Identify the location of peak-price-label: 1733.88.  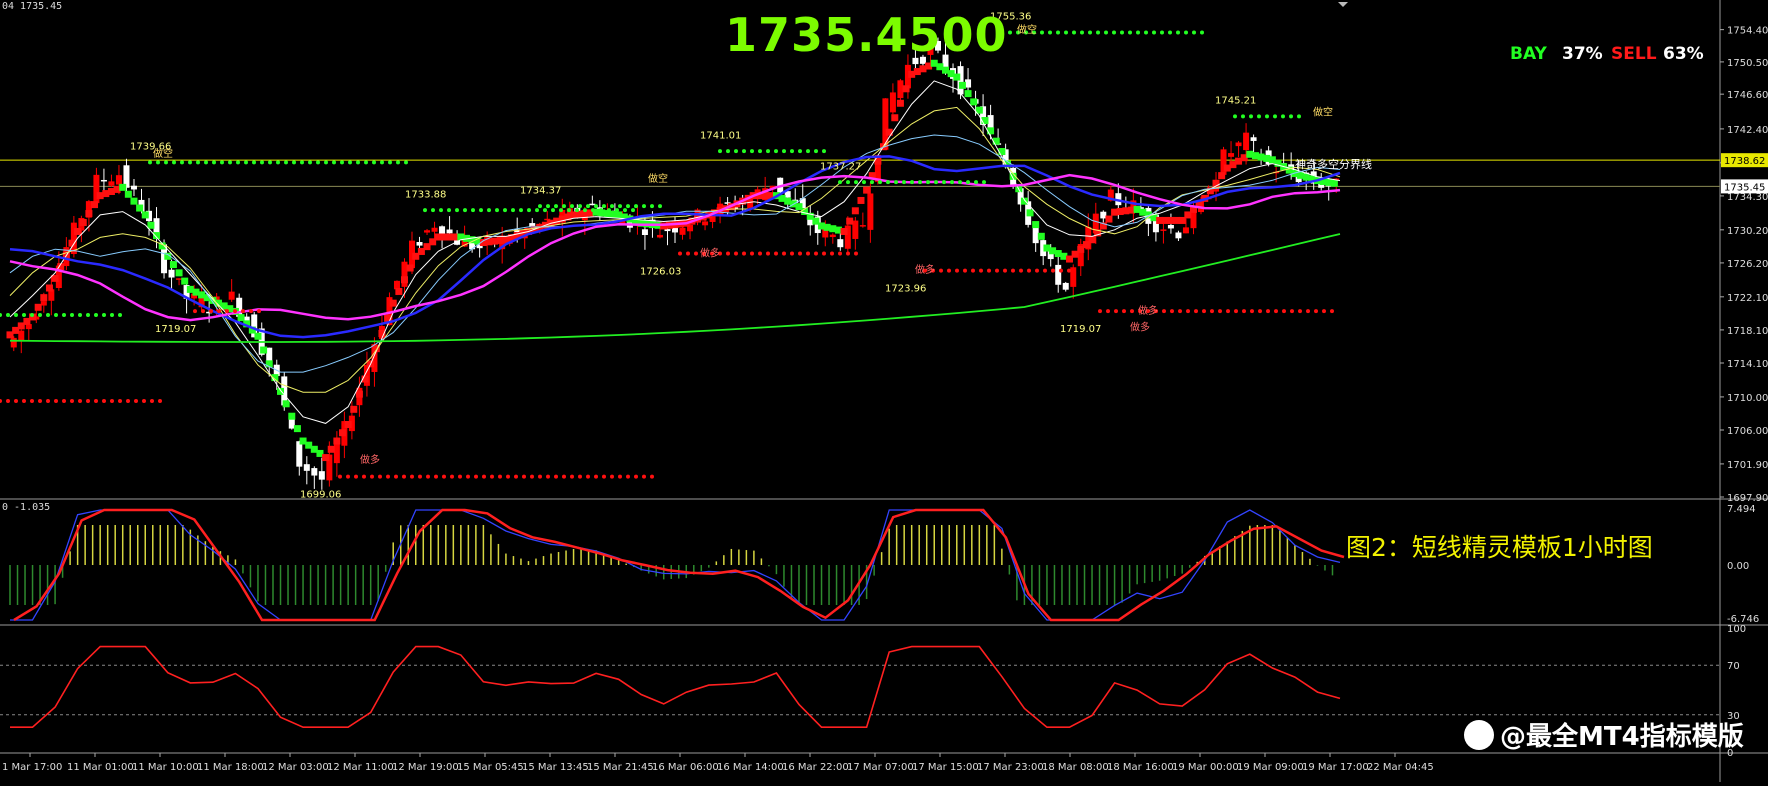
(425, 194).